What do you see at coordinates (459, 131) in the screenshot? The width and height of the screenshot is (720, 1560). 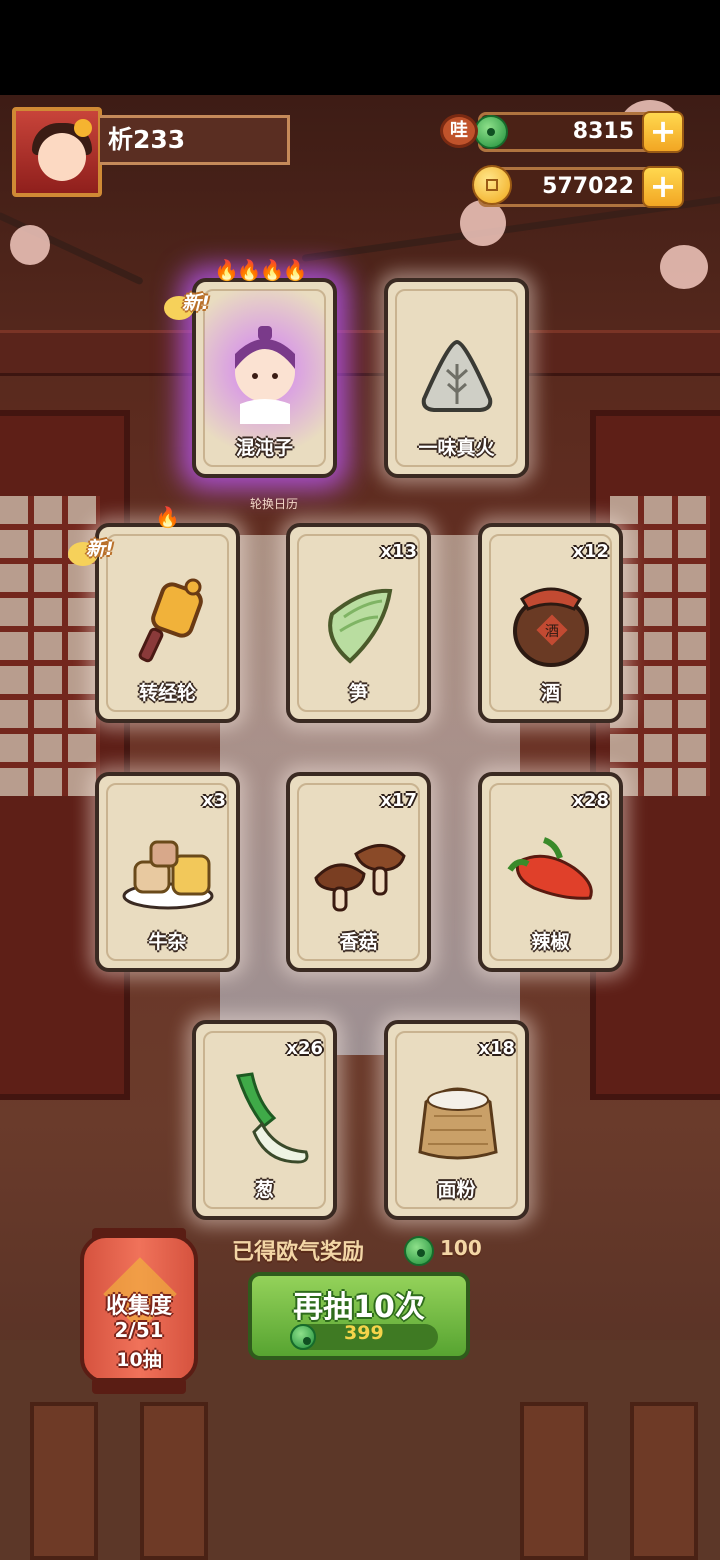 I see `wa-badge: 哇` at bounding box center [459, 131].